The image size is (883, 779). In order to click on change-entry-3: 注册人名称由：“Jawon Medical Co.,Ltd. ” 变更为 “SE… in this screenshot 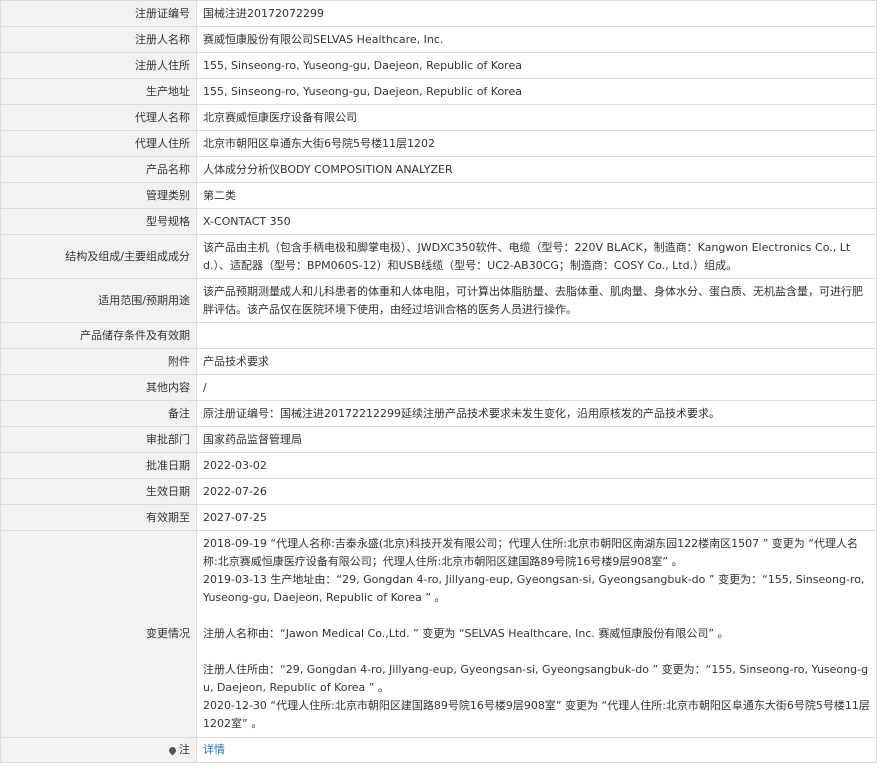, I will do `click(466, 633)`.